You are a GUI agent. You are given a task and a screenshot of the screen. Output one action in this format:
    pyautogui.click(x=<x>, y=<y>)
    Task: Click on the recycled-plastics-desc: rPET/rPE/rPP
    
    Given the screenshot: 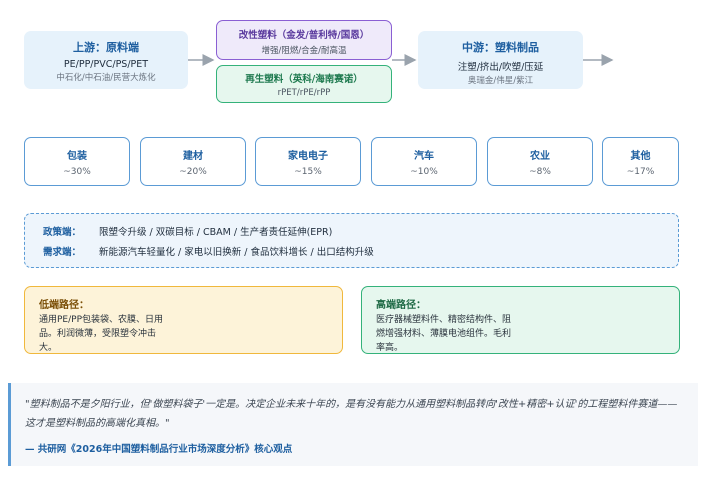 What is the action you would take?
    pyautogui.click(x=304, y=93)
    